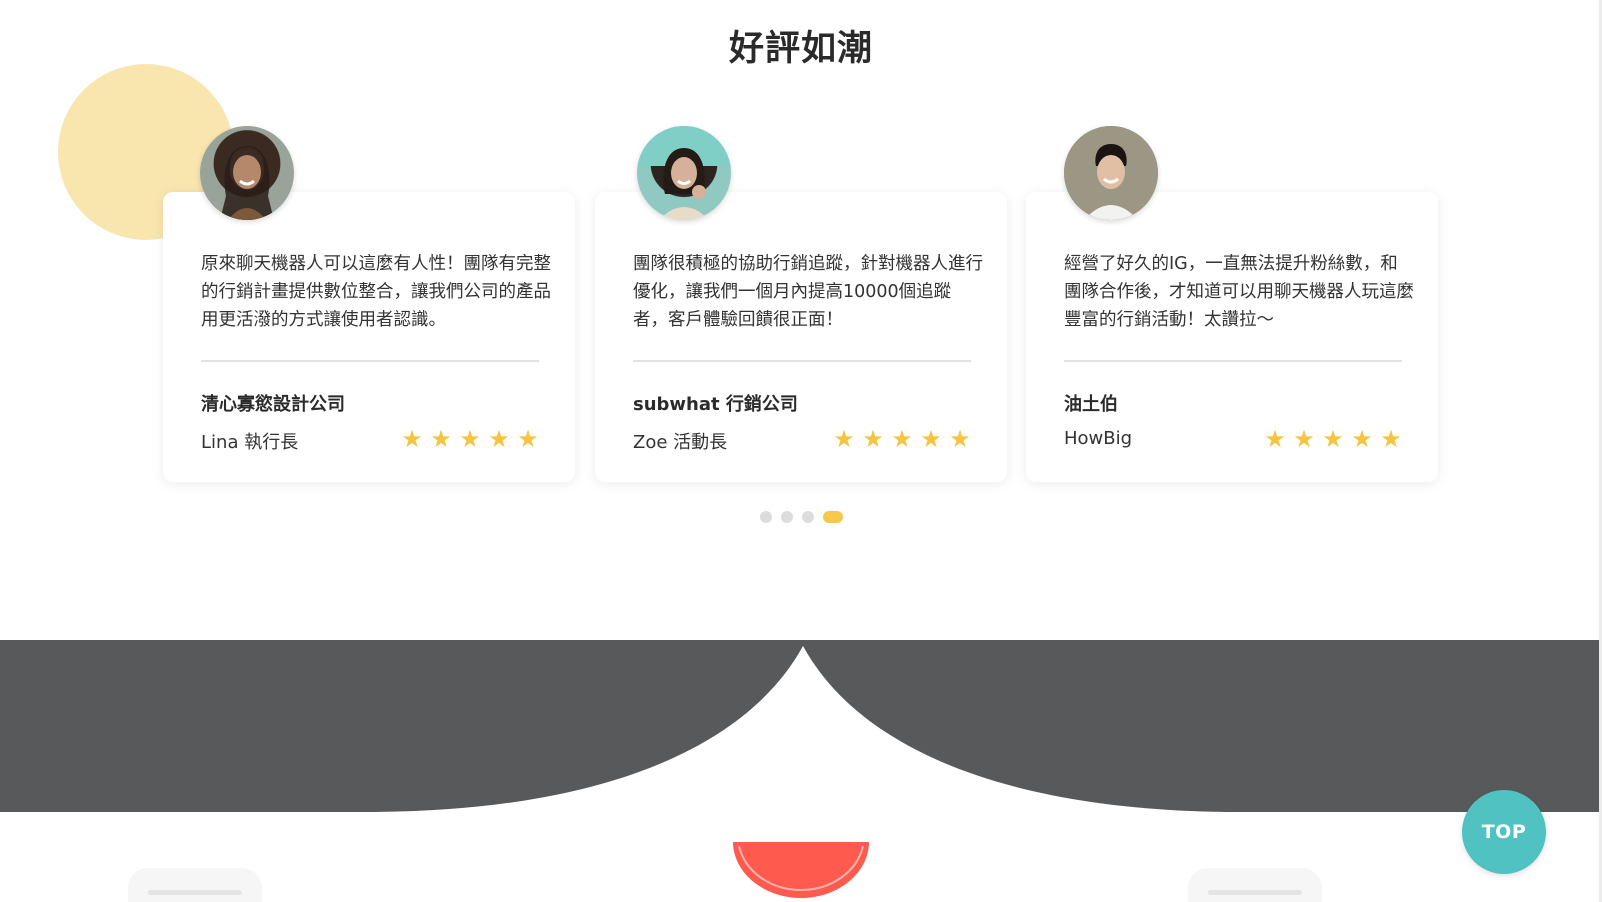 This screenshot has width=1602, height=902. Describe the element at coordinates (715, 404) in the screenshot. I see `testimonial-company: subwhat 行銷公司` at that location.